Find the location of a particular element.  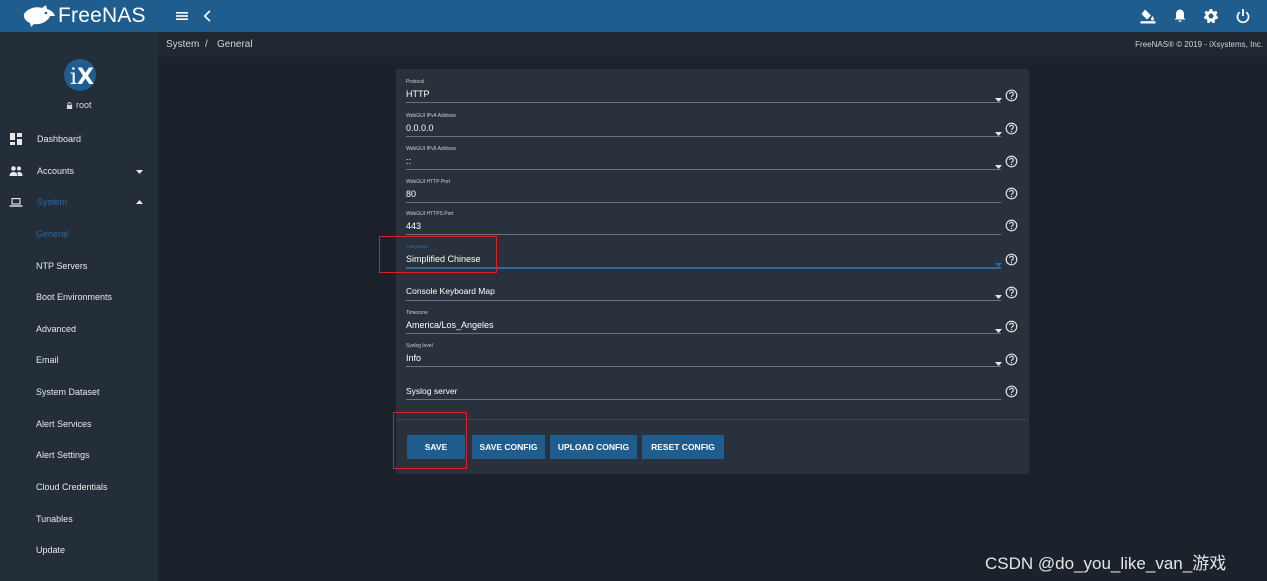

caret-up-icon is located at coordinates (139, 202).